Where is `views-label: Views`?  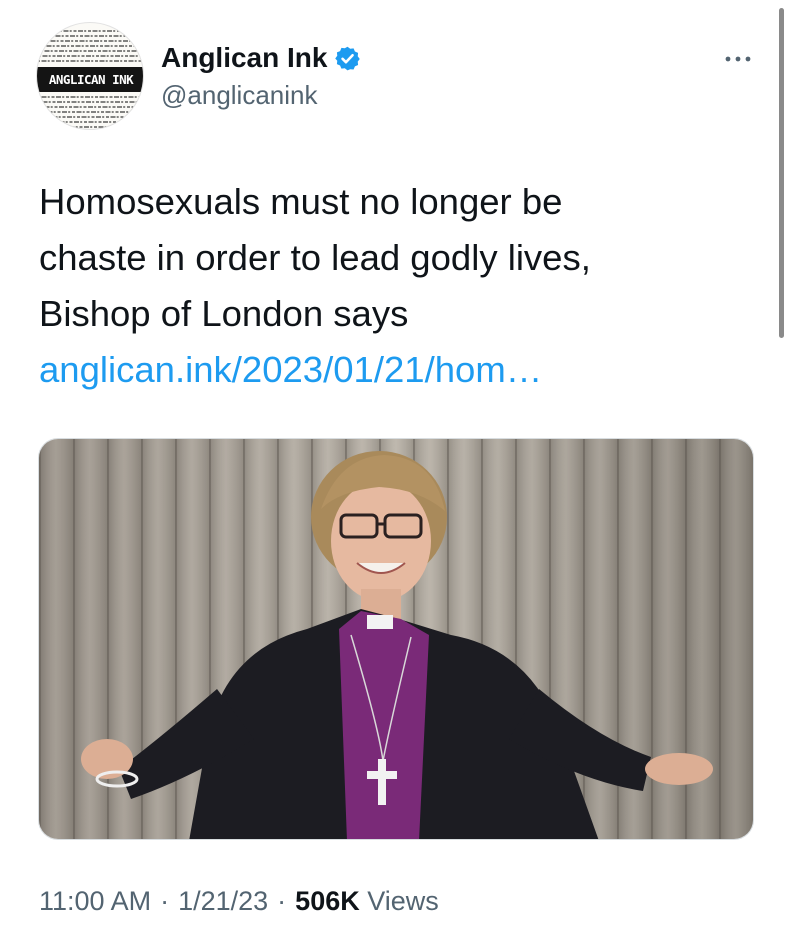
views-label: Views is located at coordinates (403, 901).